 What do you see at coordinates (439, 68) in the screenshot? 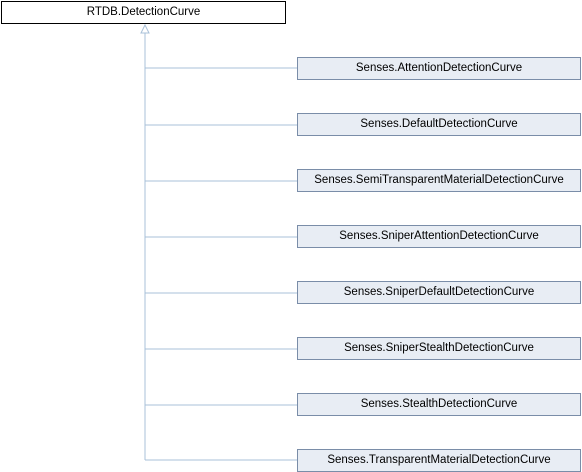
I see `class-node-attention-detection-curve: Senses.AttentionDetectionCurve` at bounding box center [439, 68].